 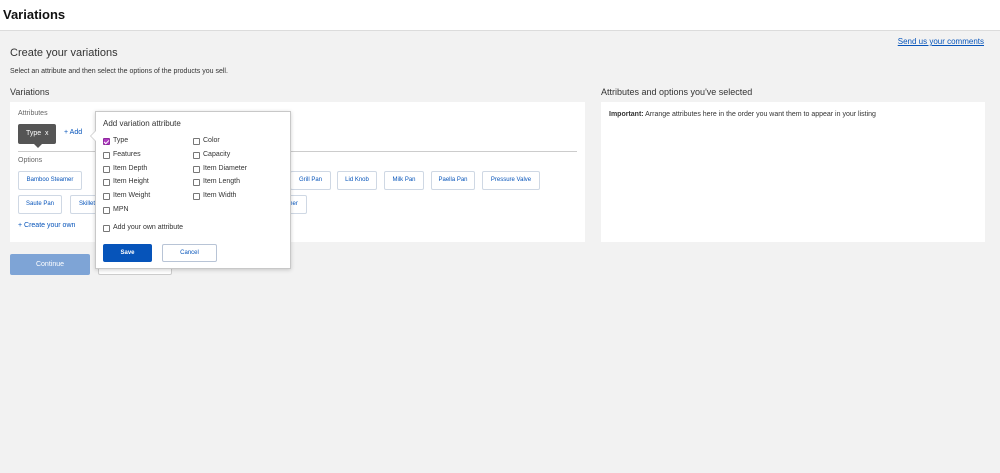 What do you see at coordinates (221, 181) in the screenshot?
I see `checkbox-label: Item Length` at bounding box center [221, 181].